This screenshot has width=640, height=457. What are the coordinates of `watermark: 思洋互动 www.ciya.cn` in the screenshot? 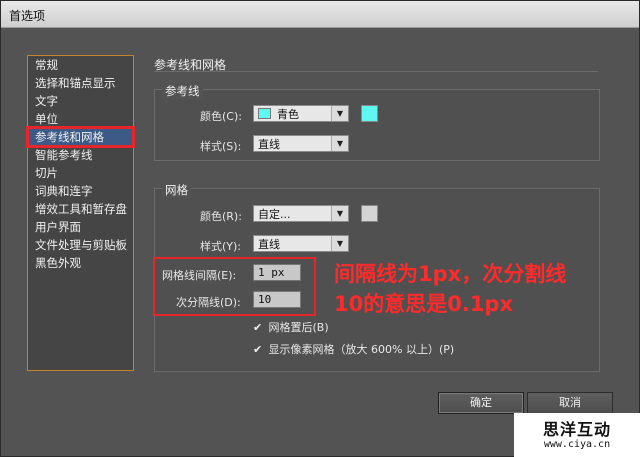 It's located at (577, 435).